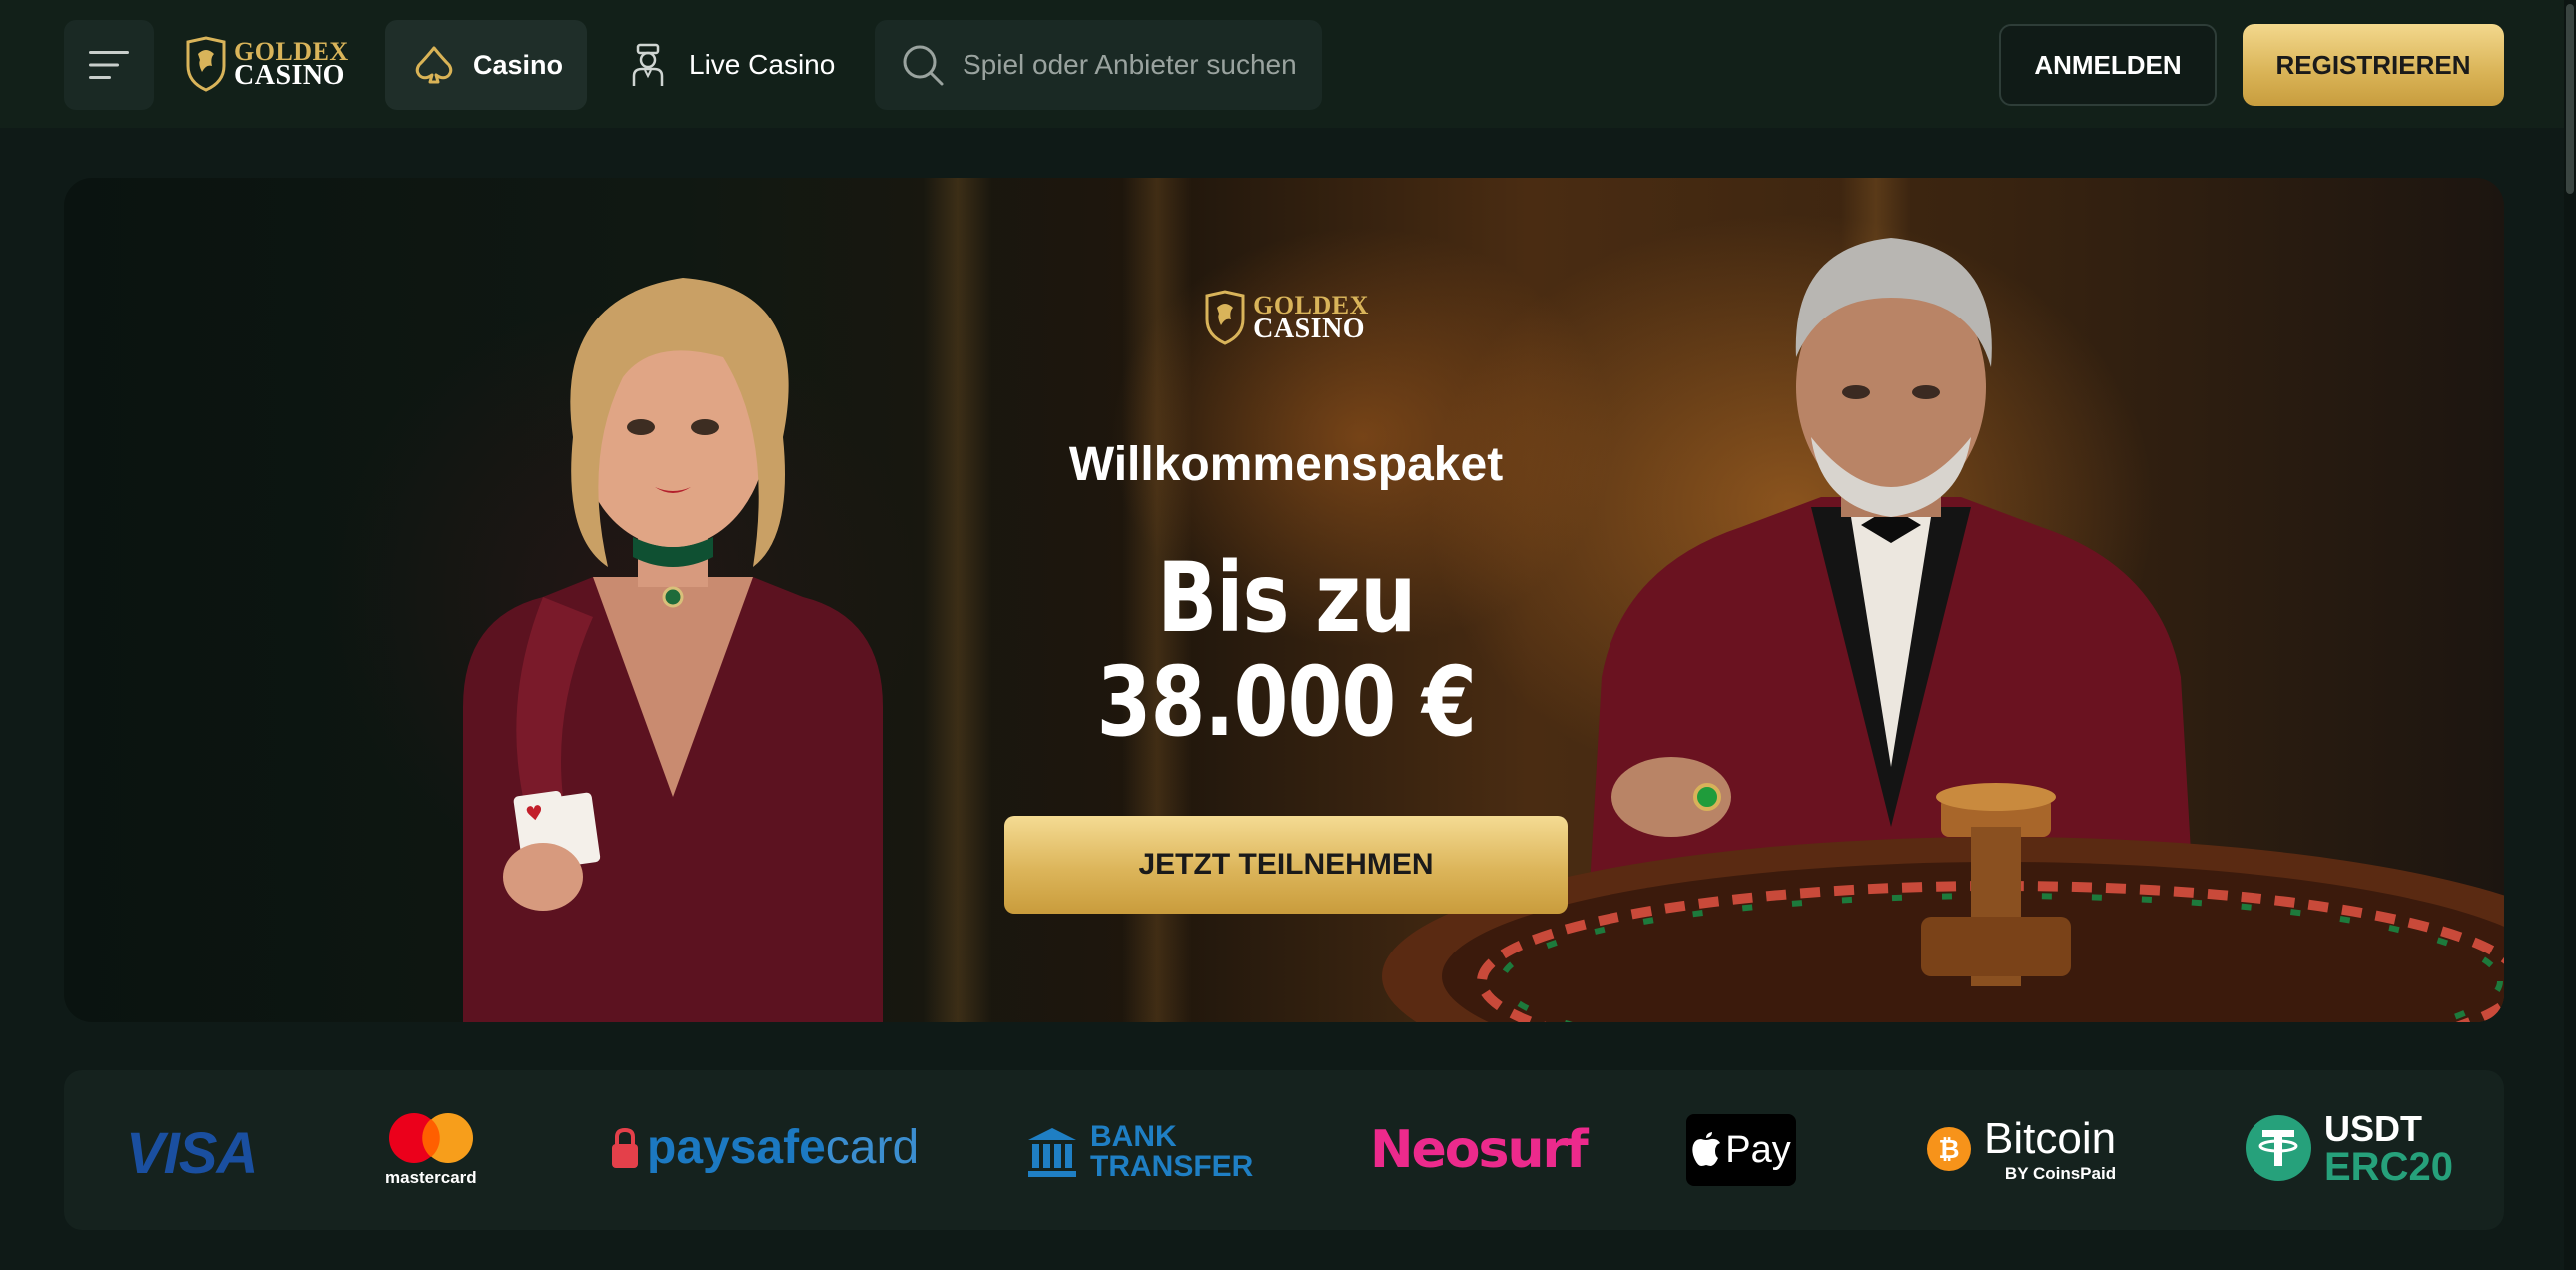 The height and width of the screenshot is (1270, 2576). I want to click on banner-logo: GOLDEX CASINO, so click(1286, 317).